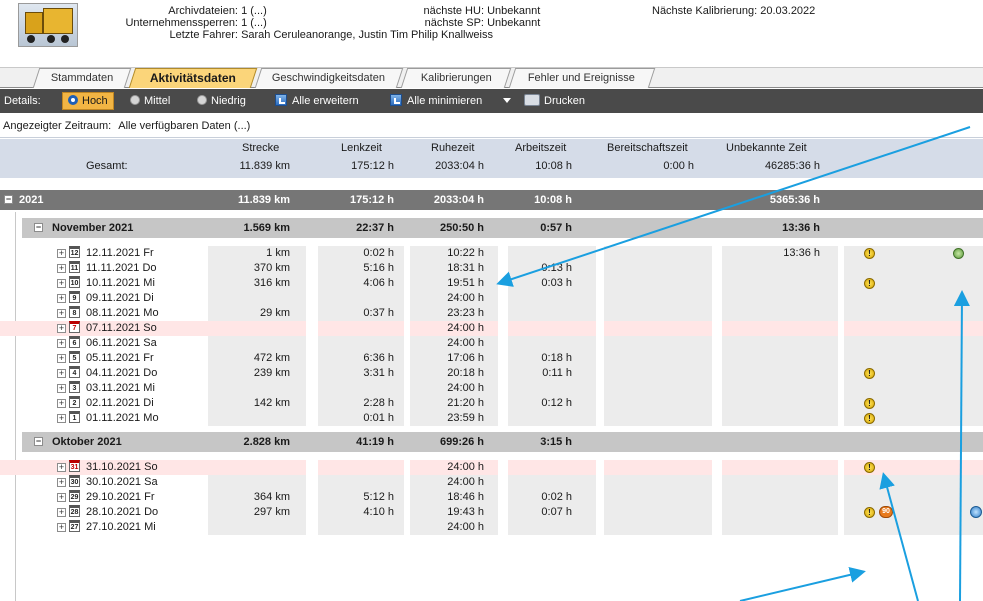  I want to click on day-lenk: 0:02 h, so click(378, 253).